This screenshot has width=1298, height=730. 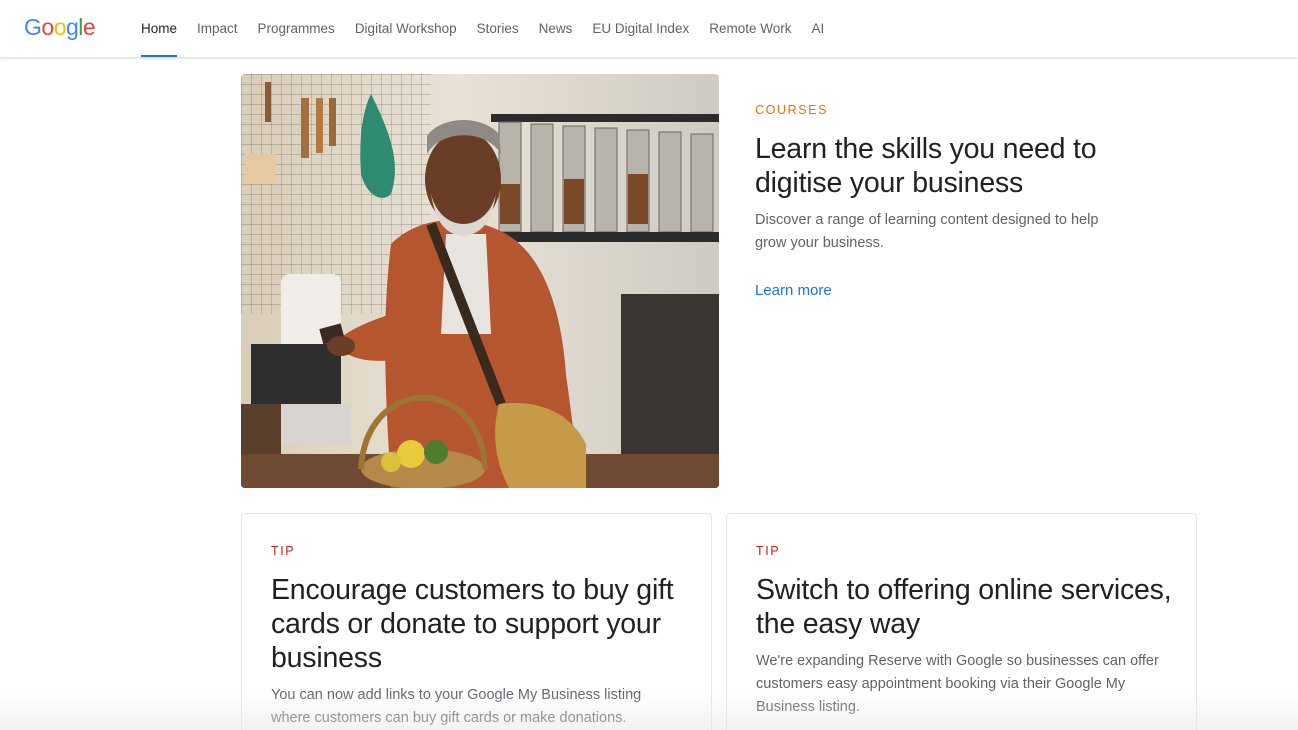 I want to click on card-title-line: Encourage customers to buy gift, so click(x=472, y=590).